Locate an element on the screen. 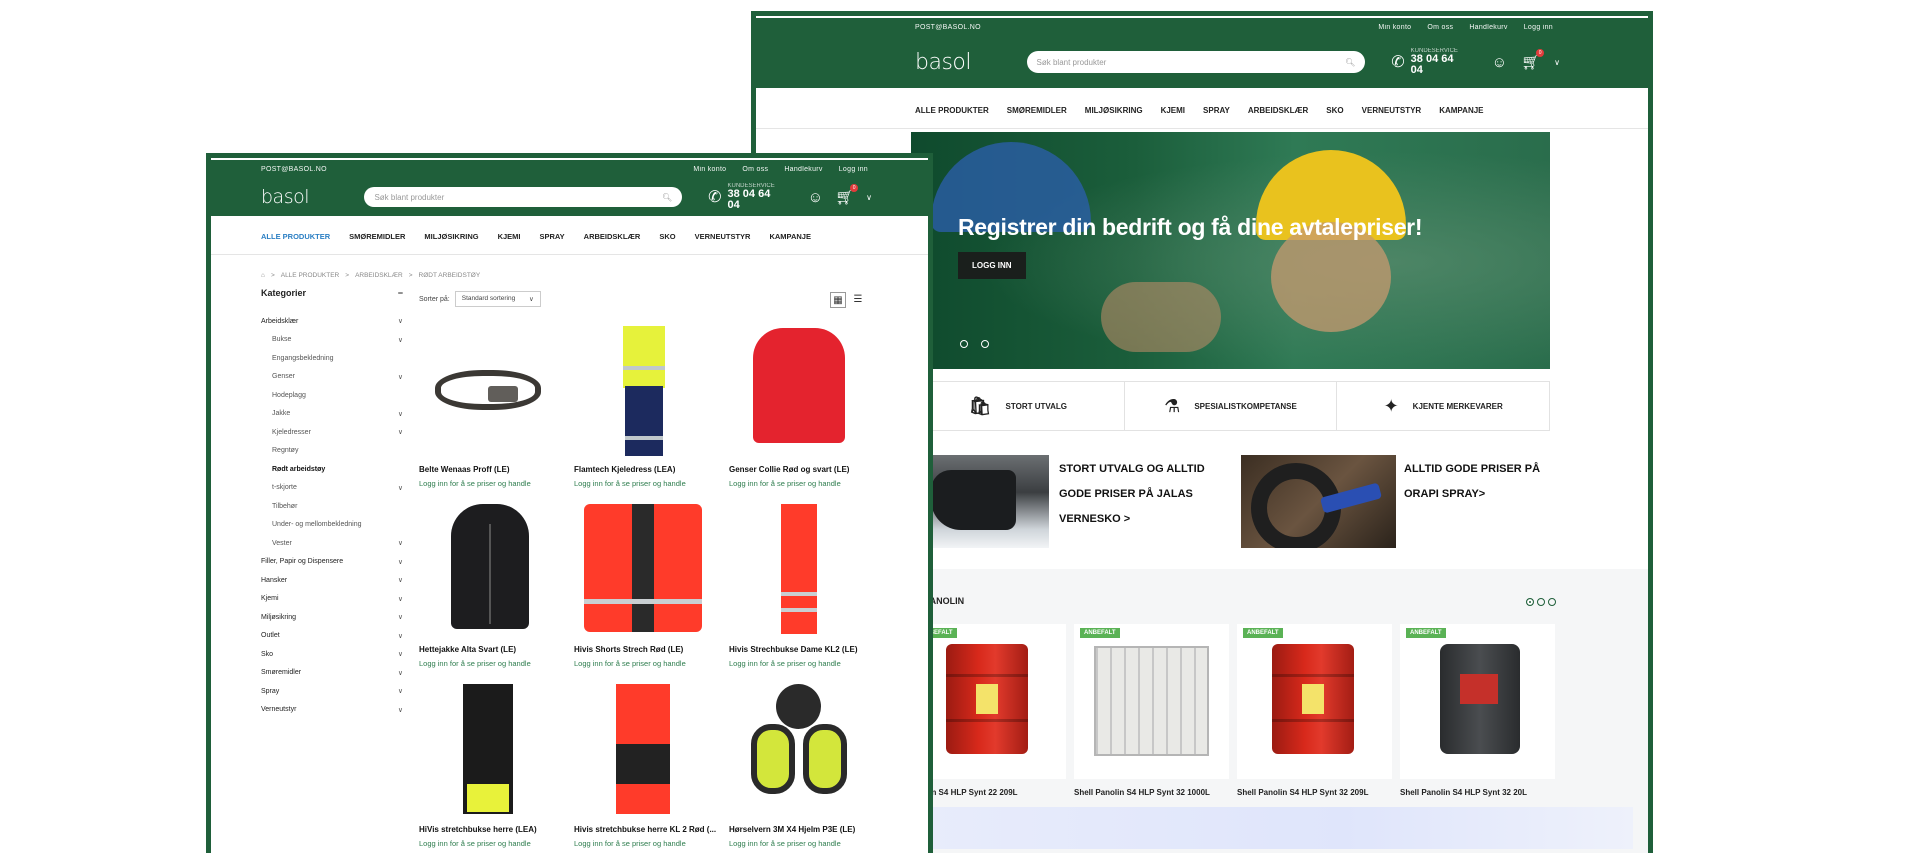  product-name: Shell Panolin S4 HLP Synt 32 20L is located at coordinates (1463, 792).